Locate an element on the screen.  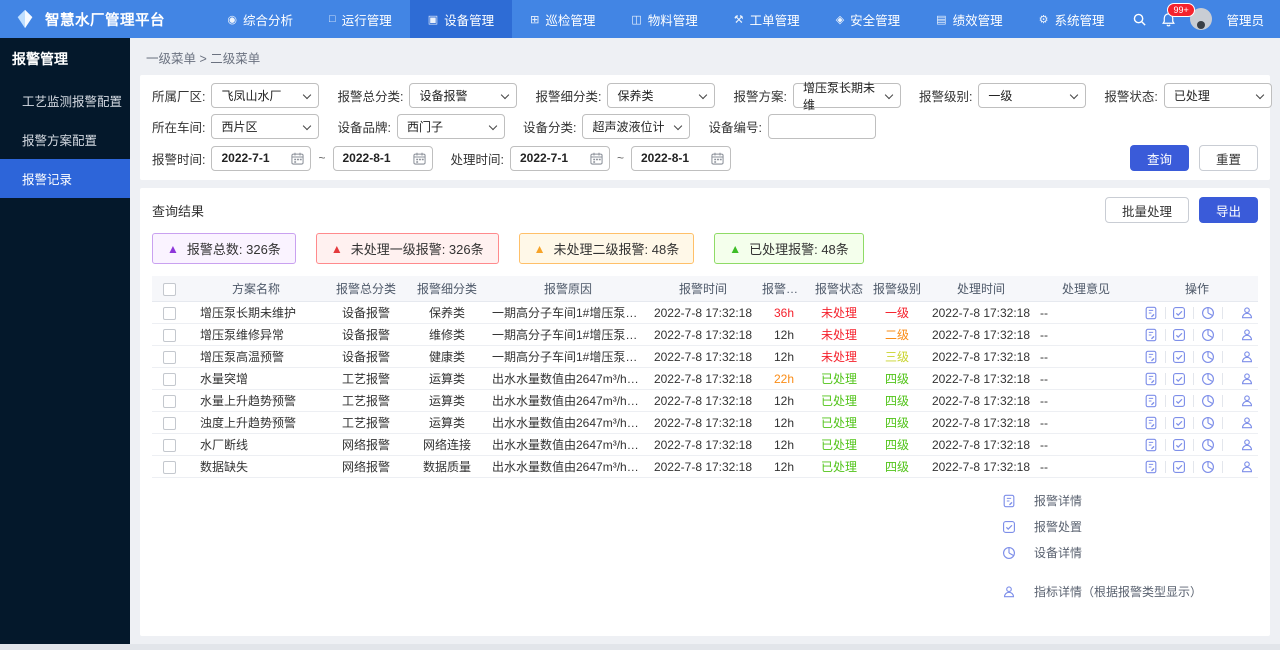
nav-item-物料管理: ◫ 物料管理 is located at coordinates (664, 19).